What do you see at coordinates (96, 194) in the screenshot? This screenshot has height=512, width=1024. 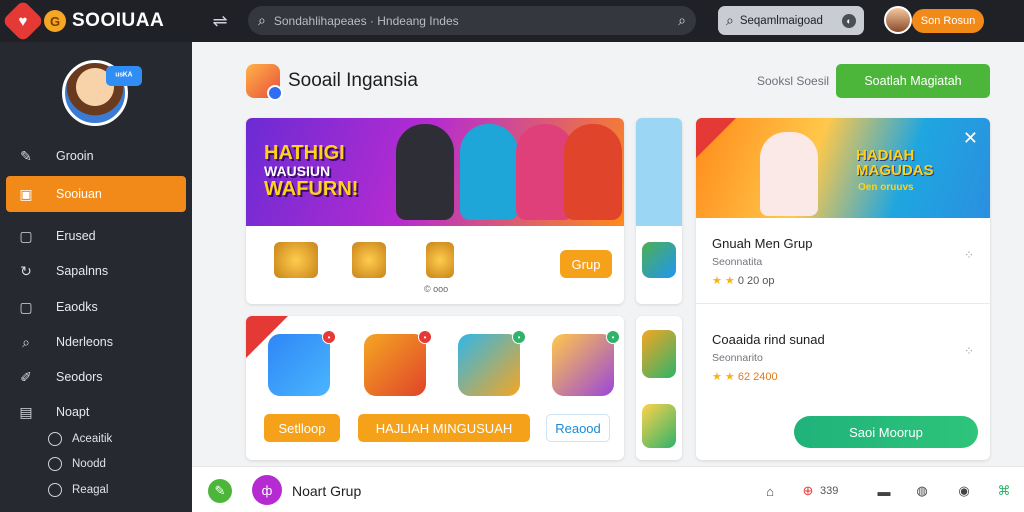 I see `sidebar-item-sooiuan: ▣ Sooiuan` at bounding box center [96, 194].